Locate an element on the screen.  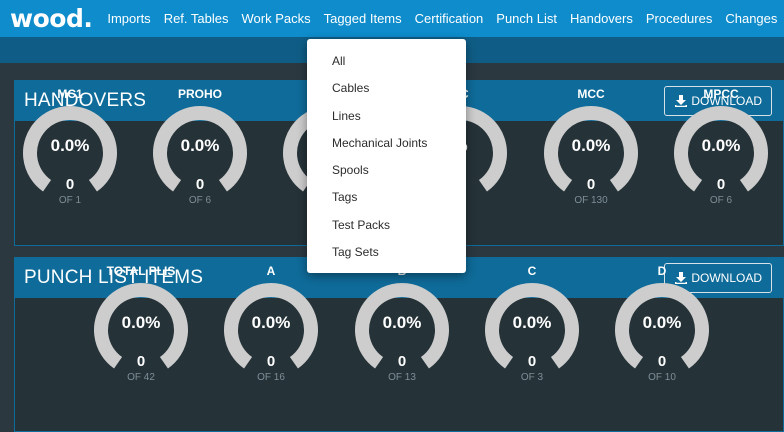
dropdown-item-cables: Cables is located at coordinates (386, 88).